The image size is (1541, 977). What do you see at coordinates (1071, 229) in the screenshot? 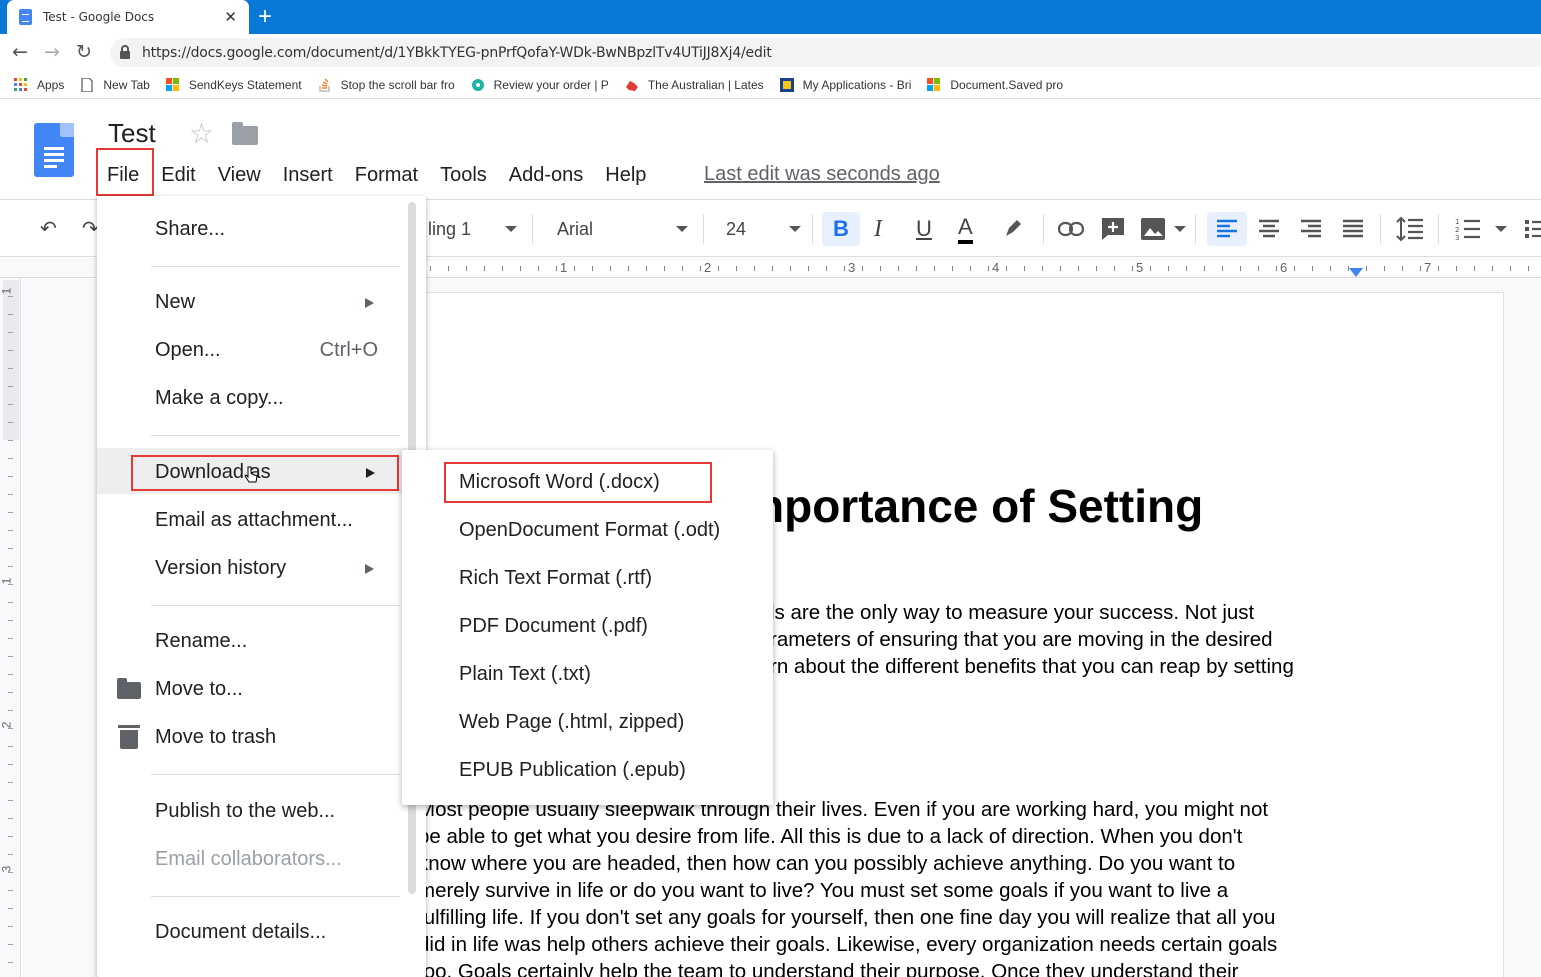
I see `link-icon` at bounding box center [1071, 229].